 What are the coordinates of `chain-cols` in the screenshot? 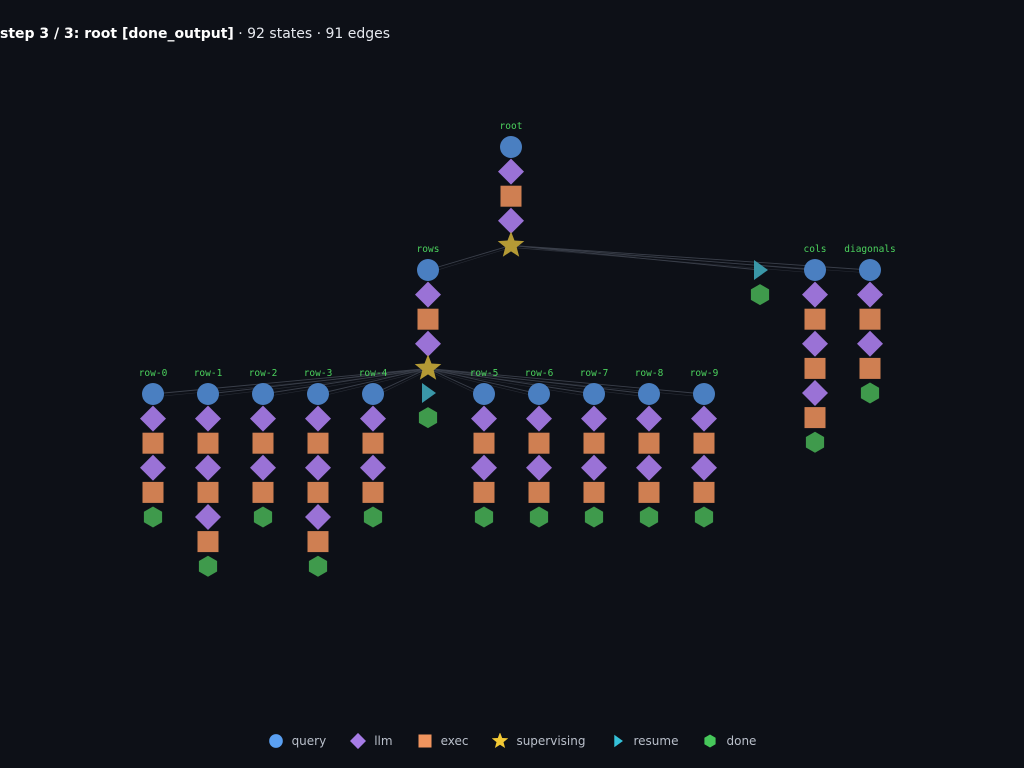 It's located at (815, 356).